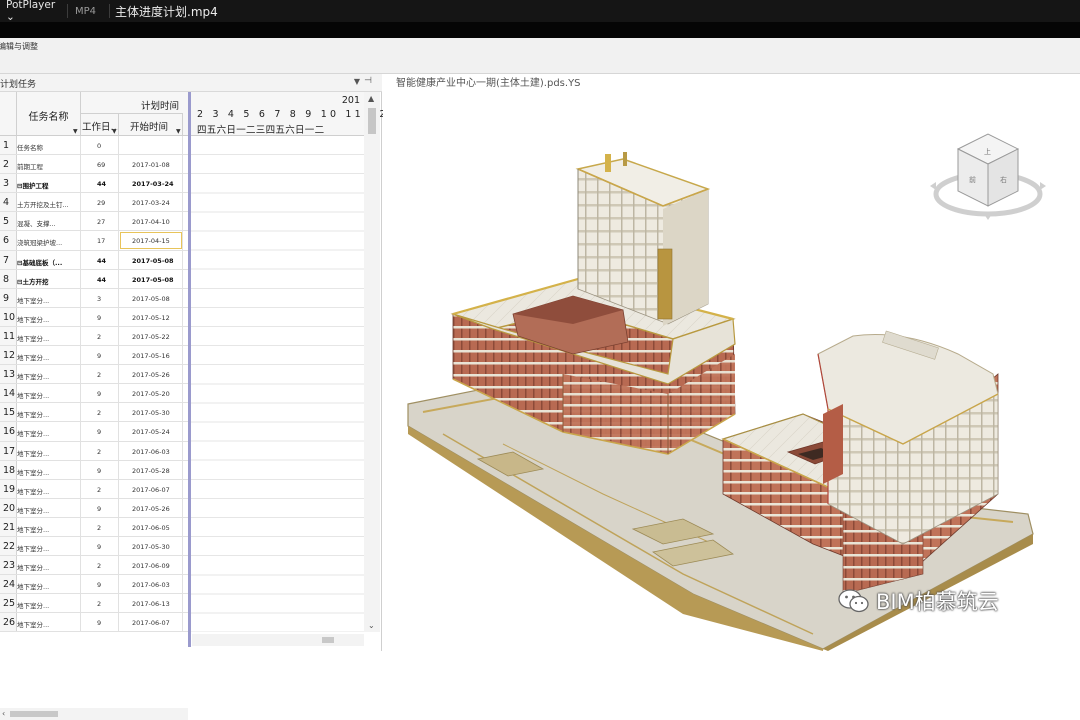  I want to click on toolbar-label: 编辑与调整, so click(19, 46).